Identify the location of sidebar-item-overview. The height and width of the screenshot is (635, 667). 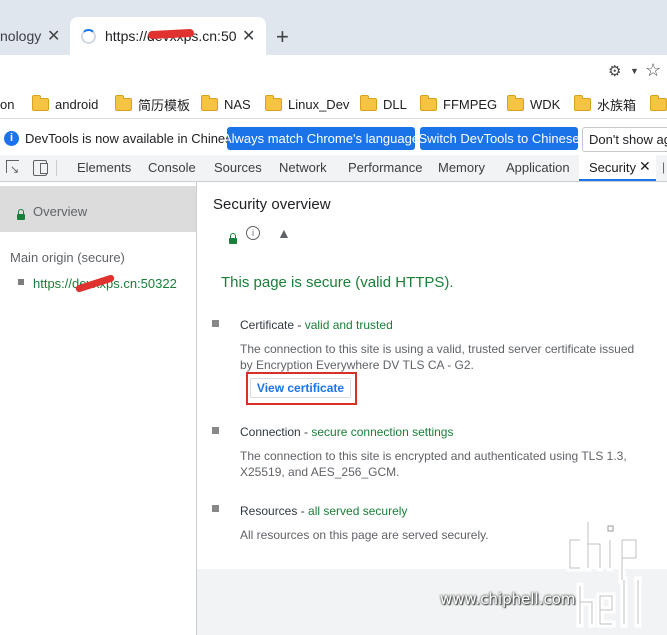
(98, 209).